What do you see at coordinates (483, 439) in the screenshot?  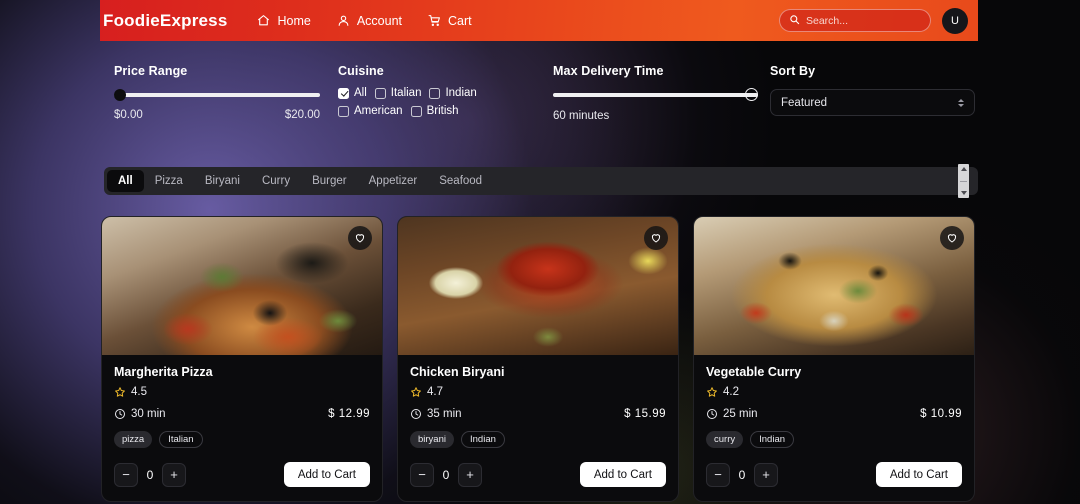 I see `card-tag-cuisine: Indian` at bounding box center [483, 439].